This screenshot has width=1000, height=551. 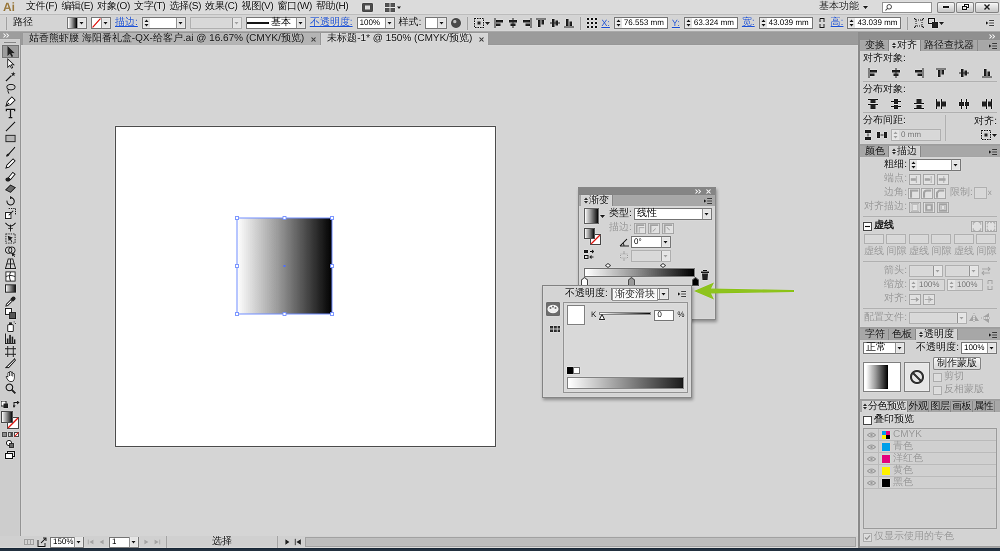 What do you see at coordinates (957, 363) in the screenshot?
I see `make-mask-button: 制作蒙版` at bounding box center [957, 363].